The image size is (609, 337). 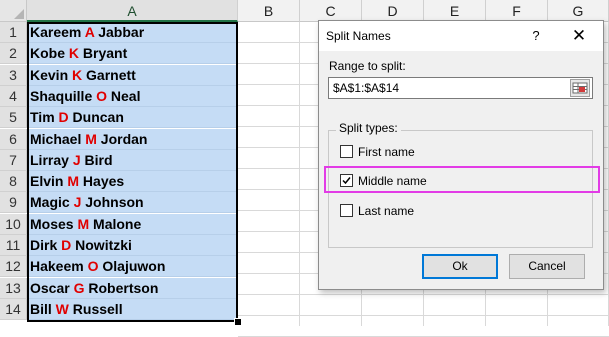 I want to click on first-name-text: Magic, so click(x=52, y=202).